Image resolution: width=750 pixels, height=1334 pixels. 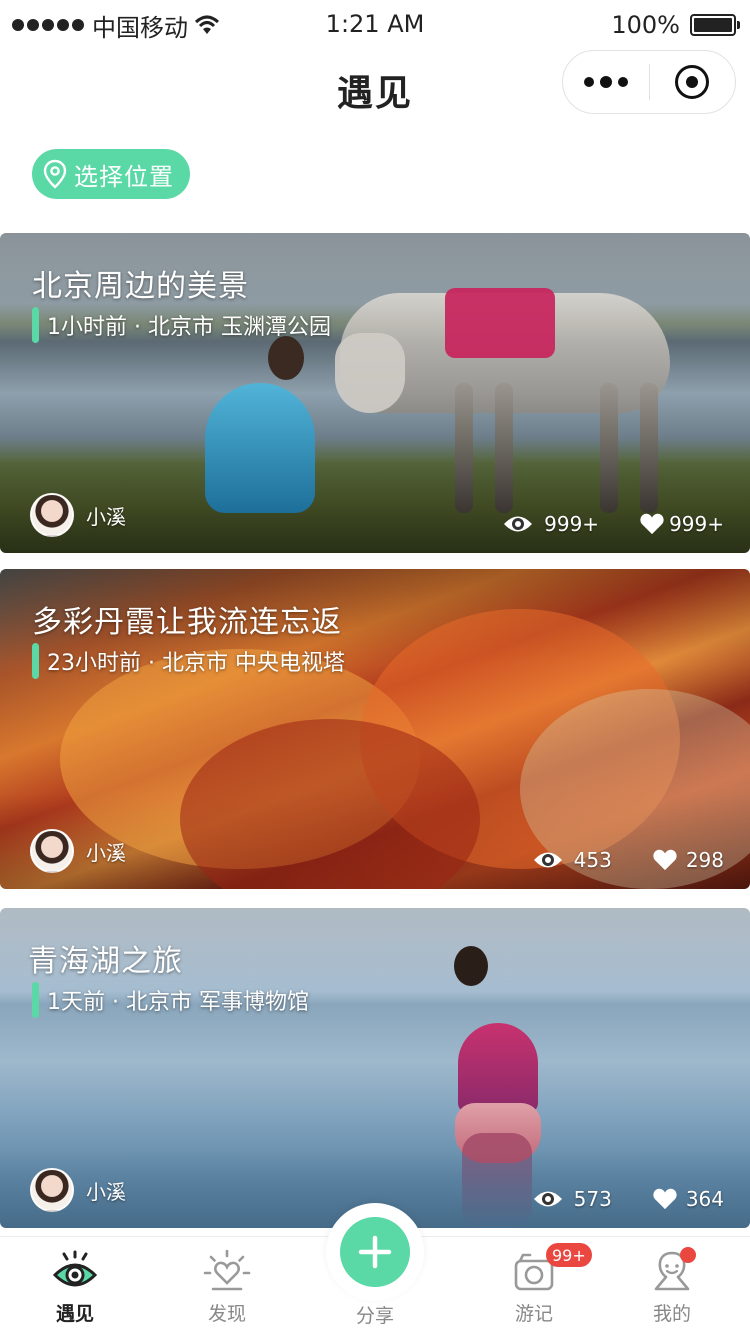 What do you see at coordinates (534, 1285) in the screenshot?
I see `tab-journal: 游记 99+` at bounding box center [534, 1285].